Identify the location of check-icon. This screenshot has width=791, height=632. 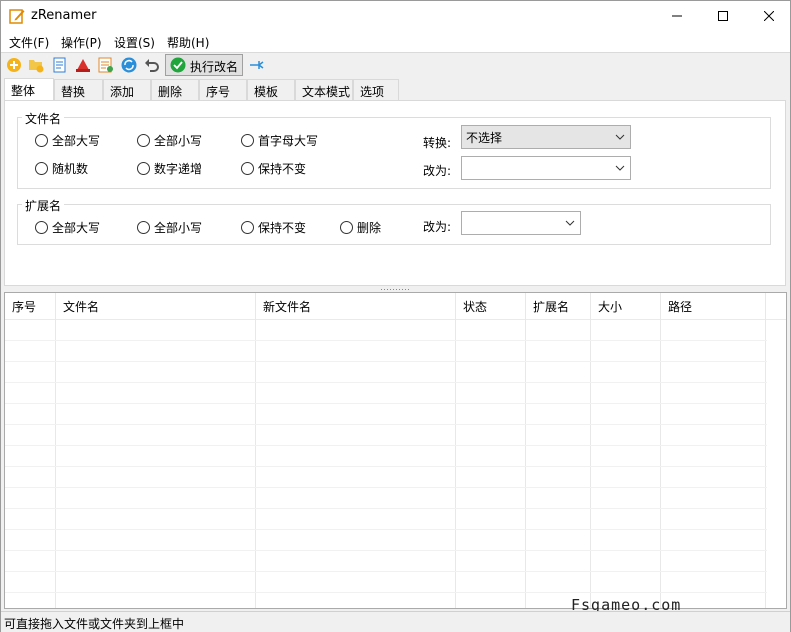
(178, 65).